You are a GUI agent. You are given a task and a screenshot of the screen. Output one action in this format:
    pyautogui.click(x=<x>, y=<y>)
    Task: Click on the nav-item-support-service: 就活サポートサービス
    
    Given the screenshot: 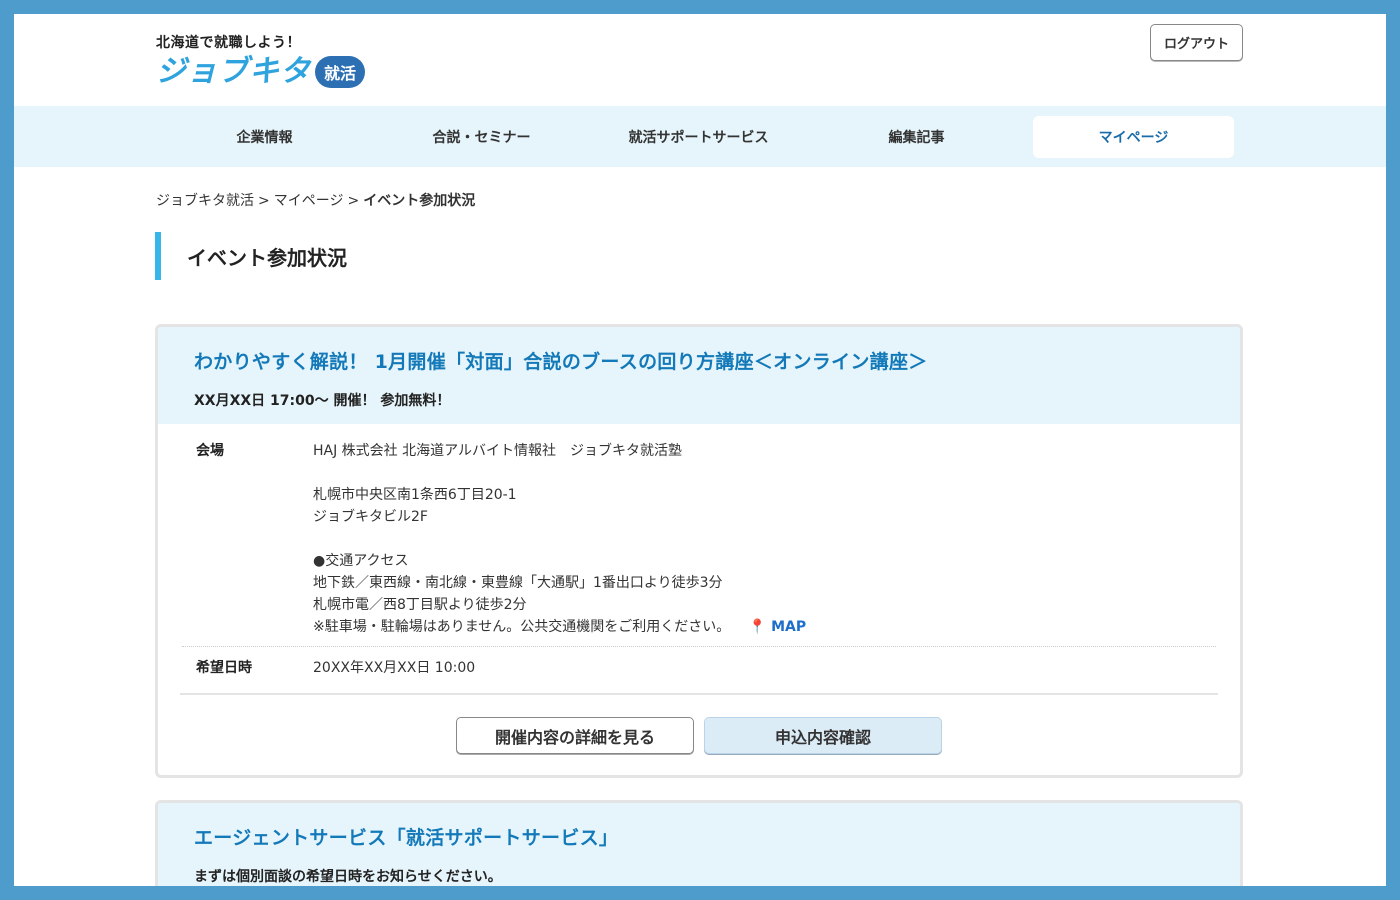 What is the action you would take?
    pyautogui.click(x=698, y=137)
    